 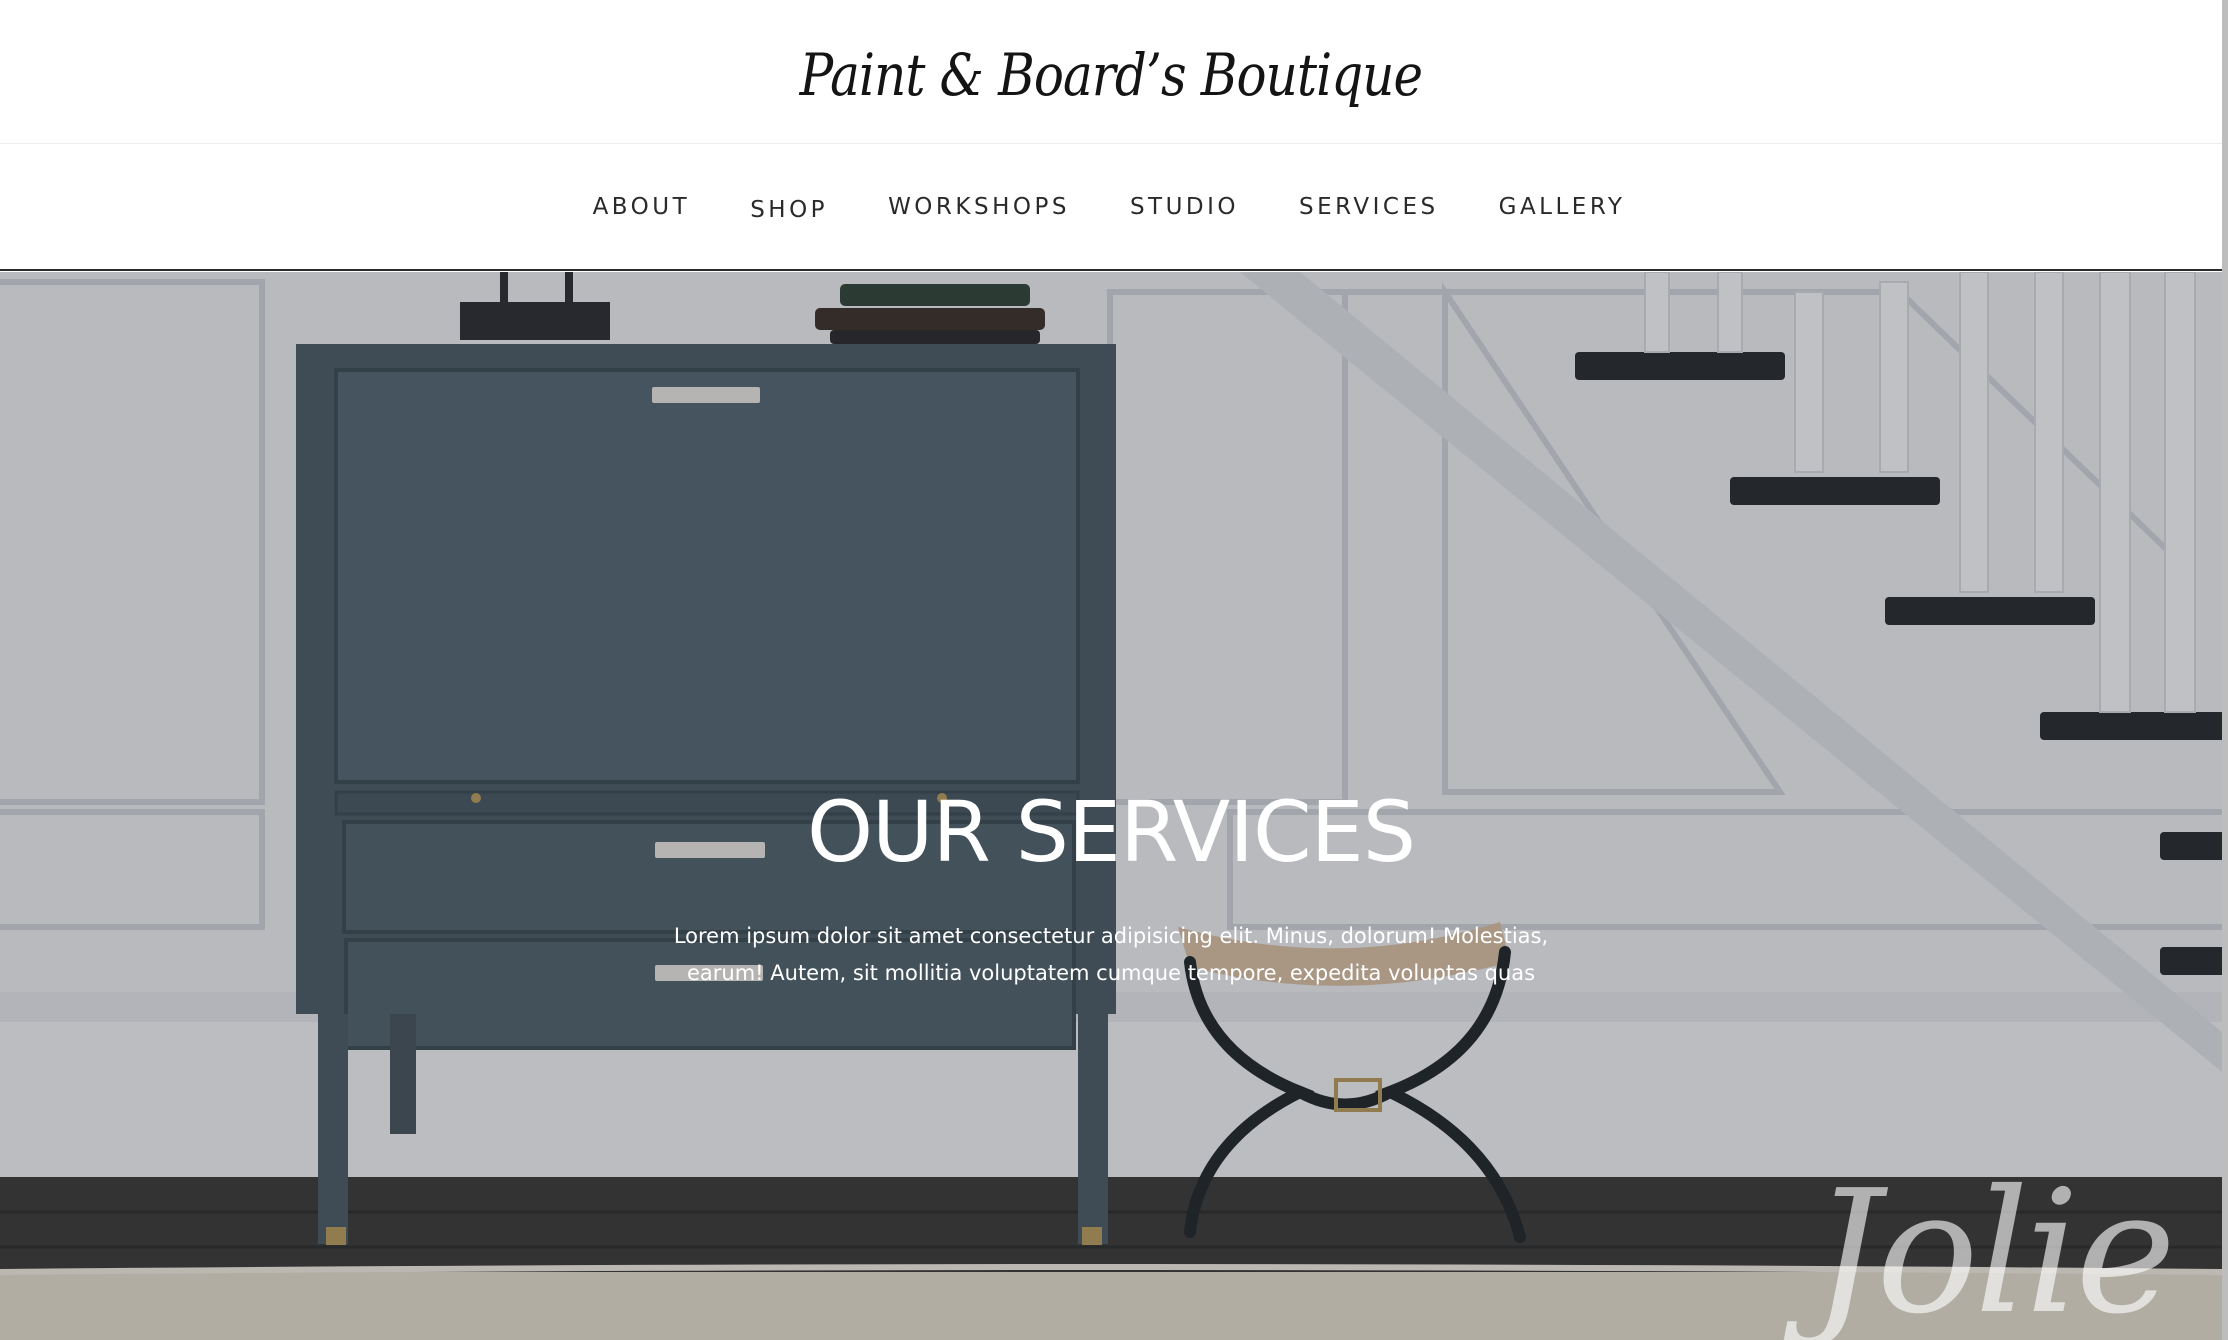 I want to click on nav-item-studio: STUDIO, so click(x=1184, y=207).